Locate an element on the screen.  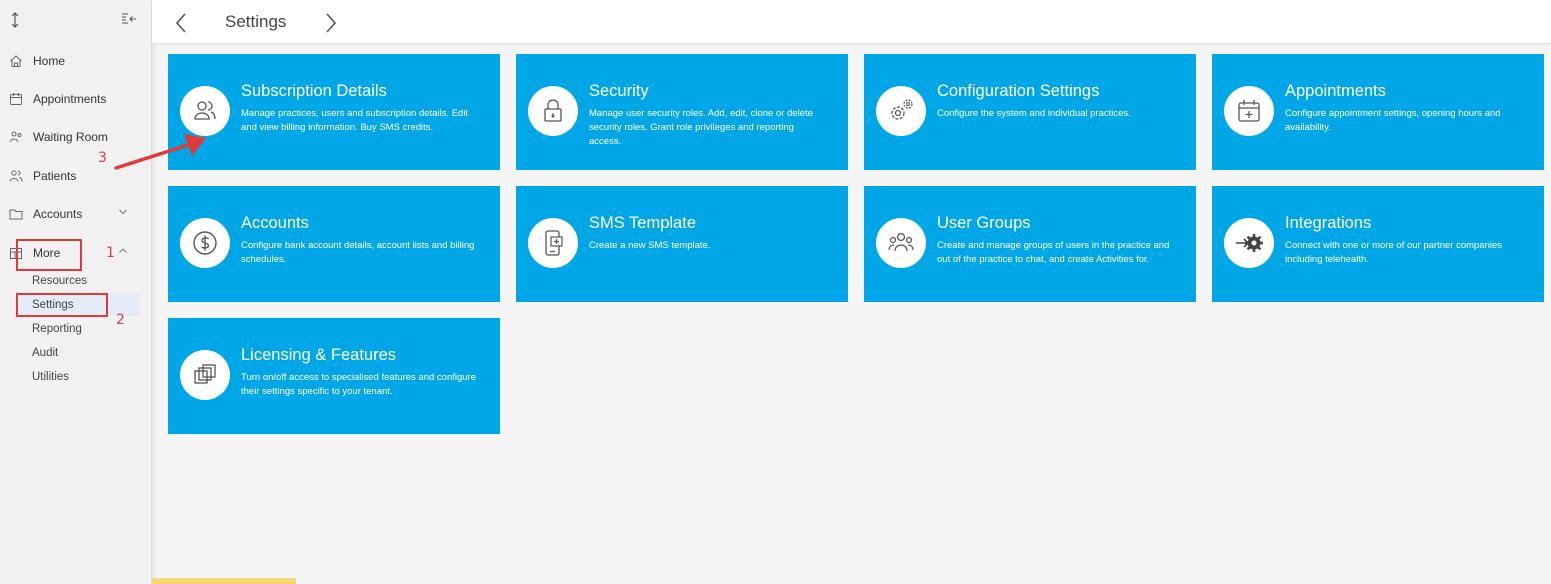
lock-icon is located at coordinates (553, 110).